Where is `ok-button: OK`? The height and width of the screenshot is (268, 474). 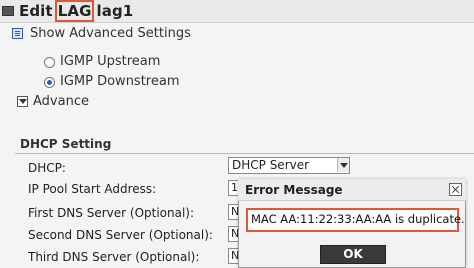 ok-button: OK is located at coordinates (353, 254).